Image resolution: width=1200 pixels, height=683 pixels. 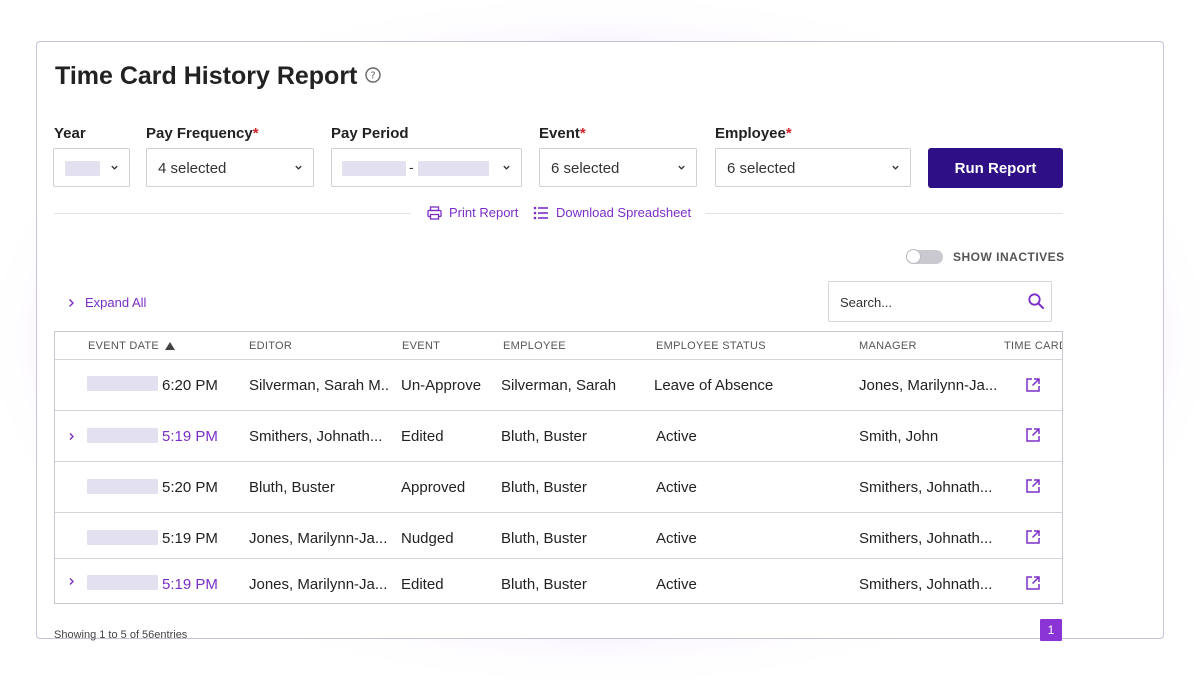 I want to click on divider-right, so click(x=884, y=213).